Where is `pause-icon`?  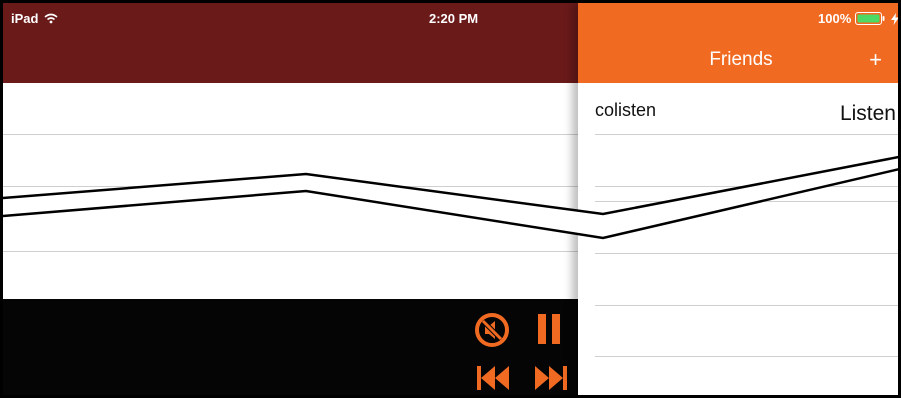
pause-icon is located at coordinates (549, 329).